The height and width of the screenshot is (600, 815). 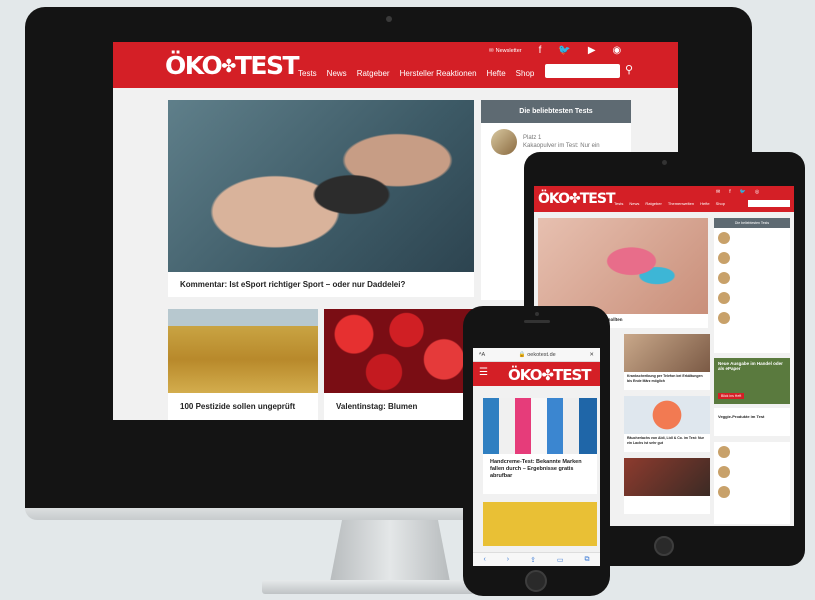 What do you see at coordinates (752, 223) in the screenshot?
I see `tablet-popular-title: Die beliebtesten Tests` at bounding box center [752, 223].